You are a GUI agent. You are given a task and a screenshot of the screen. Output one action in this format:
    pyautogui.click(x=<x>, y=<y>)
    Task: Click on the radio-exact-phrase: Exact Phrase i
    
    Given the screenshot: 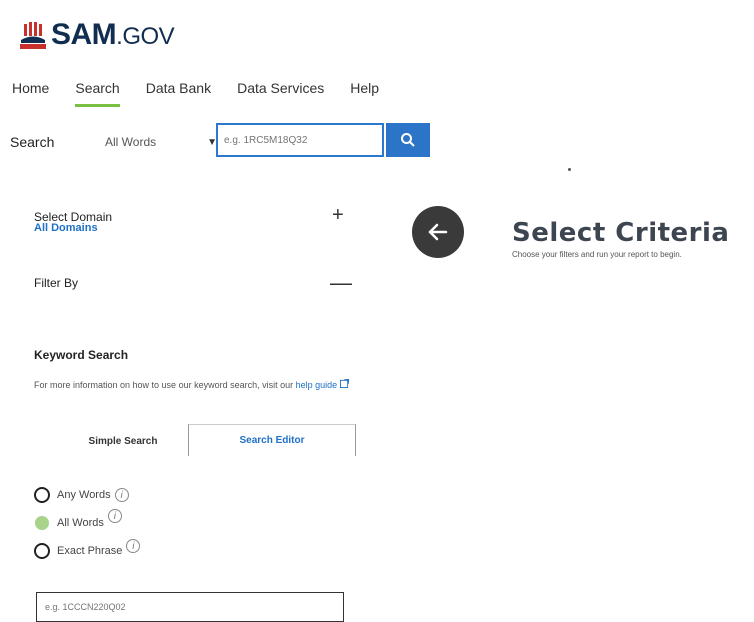 What is the action you would take?
    pyautogui.click(x=87, y=549)
    